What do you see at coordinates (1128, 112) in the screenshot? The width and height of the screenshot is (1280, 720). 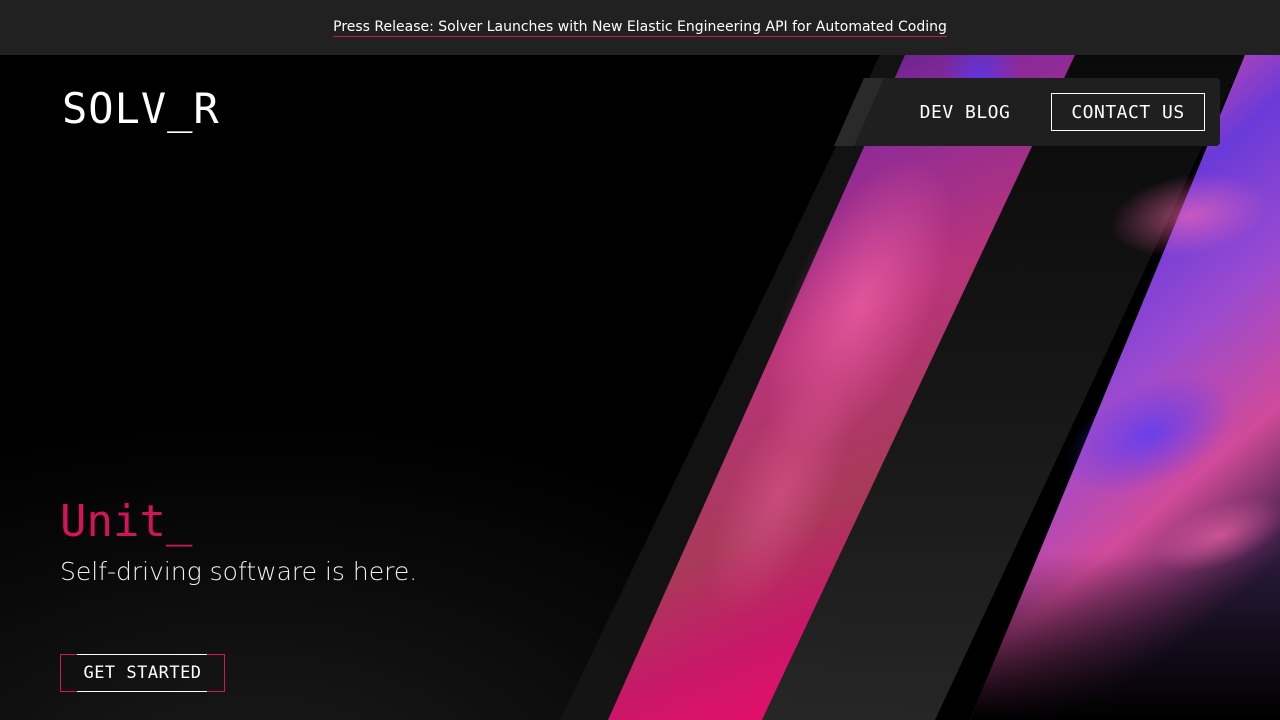 I see `contact-us-button: CONTACT US` at bounding box center [1128, 112].